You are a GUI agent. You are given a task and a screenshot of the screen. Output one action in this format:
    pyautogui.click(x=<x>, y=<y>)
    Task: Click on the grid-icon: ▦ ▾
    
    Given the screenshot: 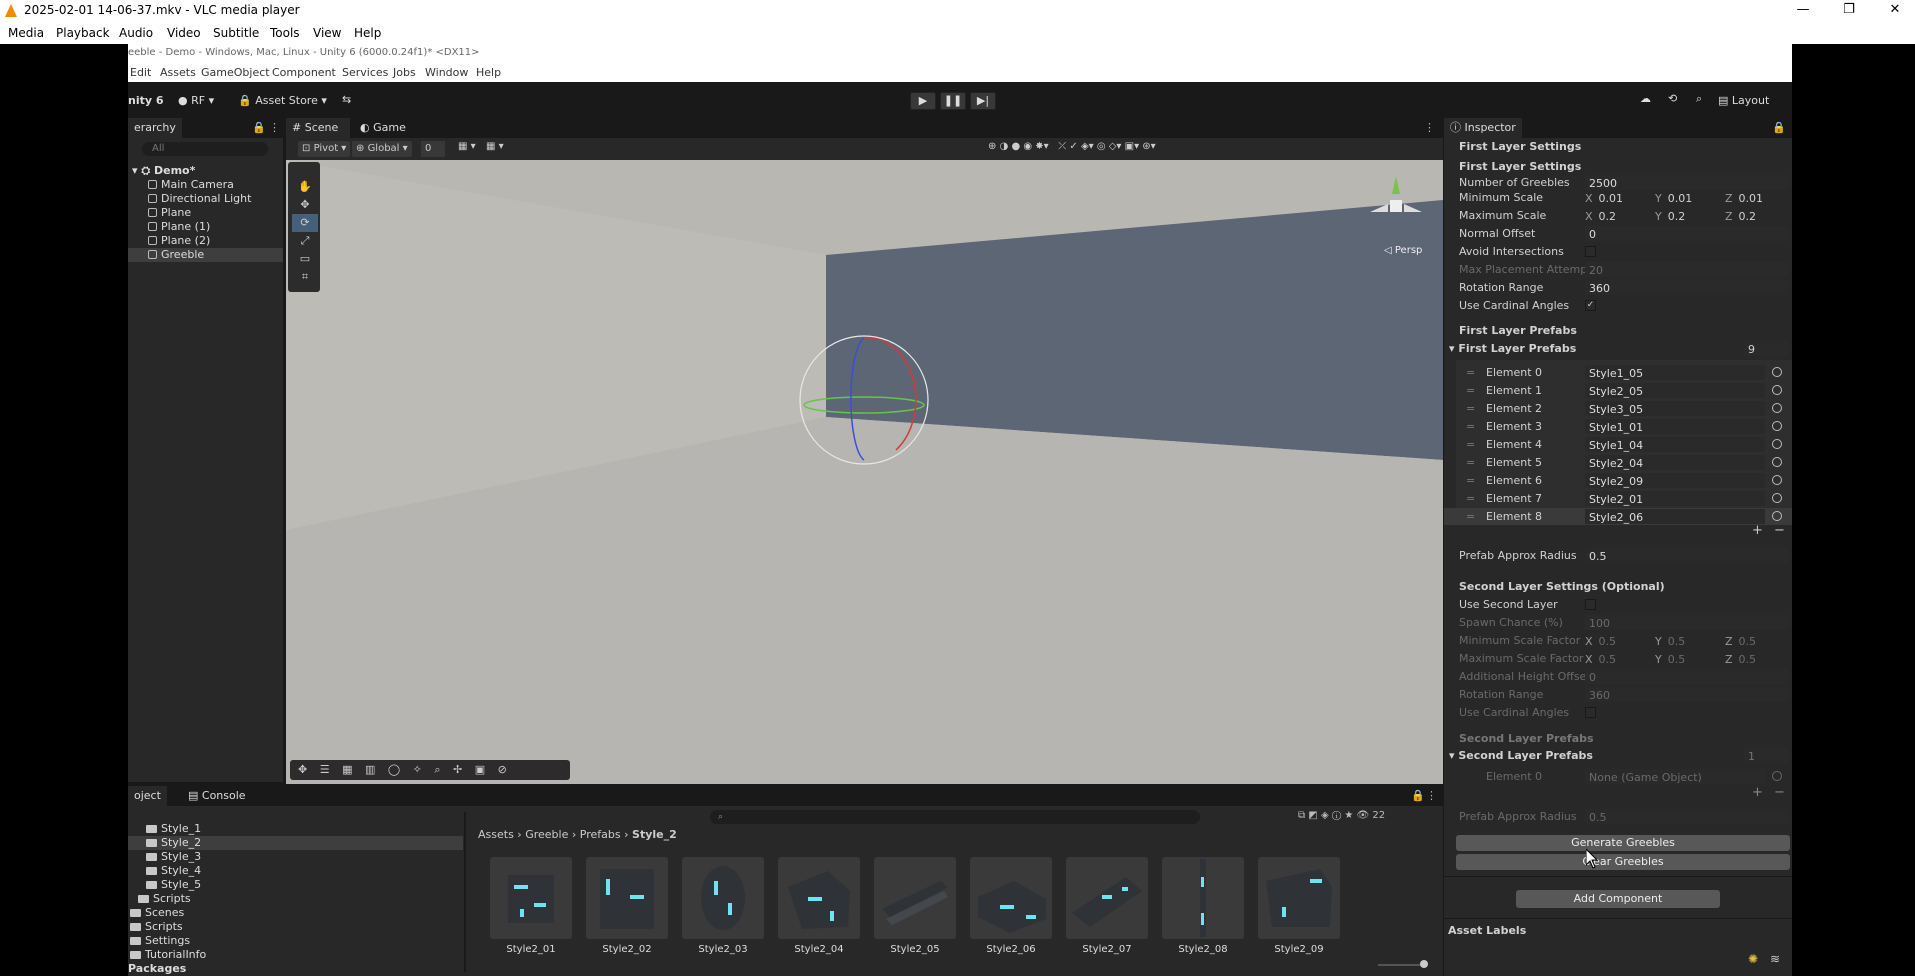 What is the action you would take?
    pyautogui.click(x=495, y=146)
    